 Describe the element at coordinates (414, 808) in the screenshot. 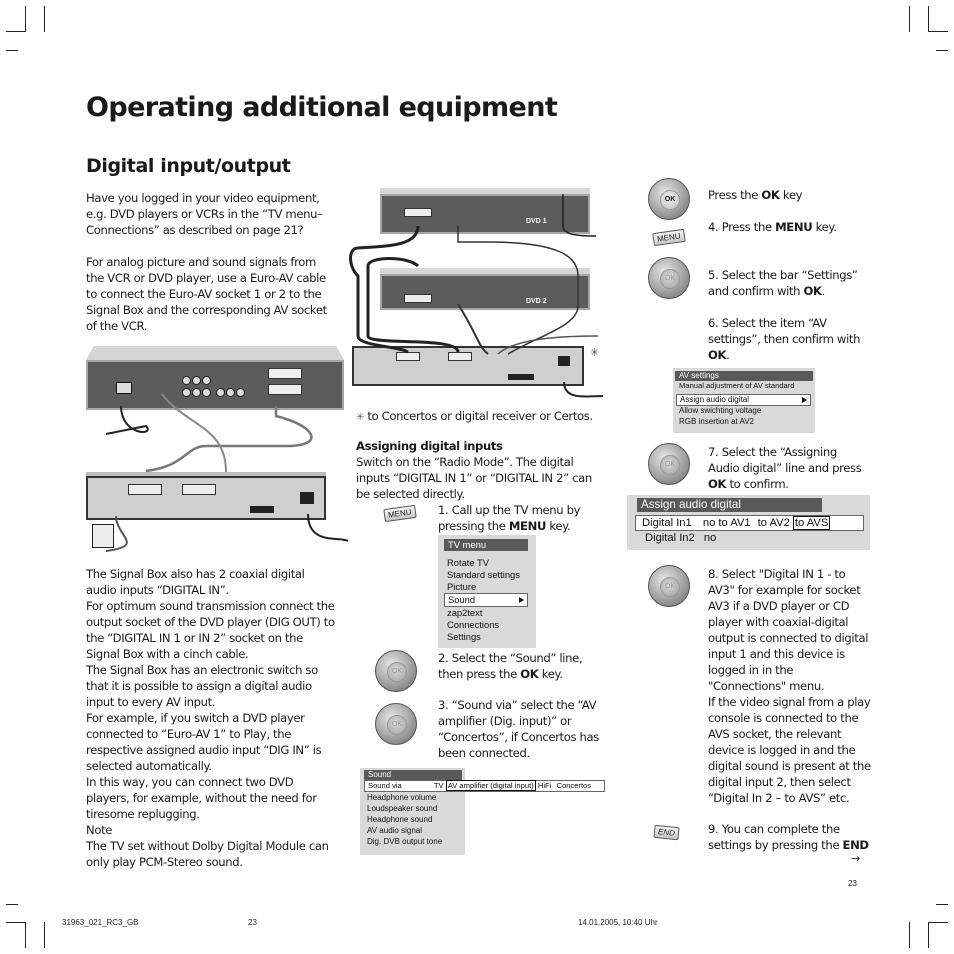

I see `sound-menu-item: Loudspeaker sound` at that location.